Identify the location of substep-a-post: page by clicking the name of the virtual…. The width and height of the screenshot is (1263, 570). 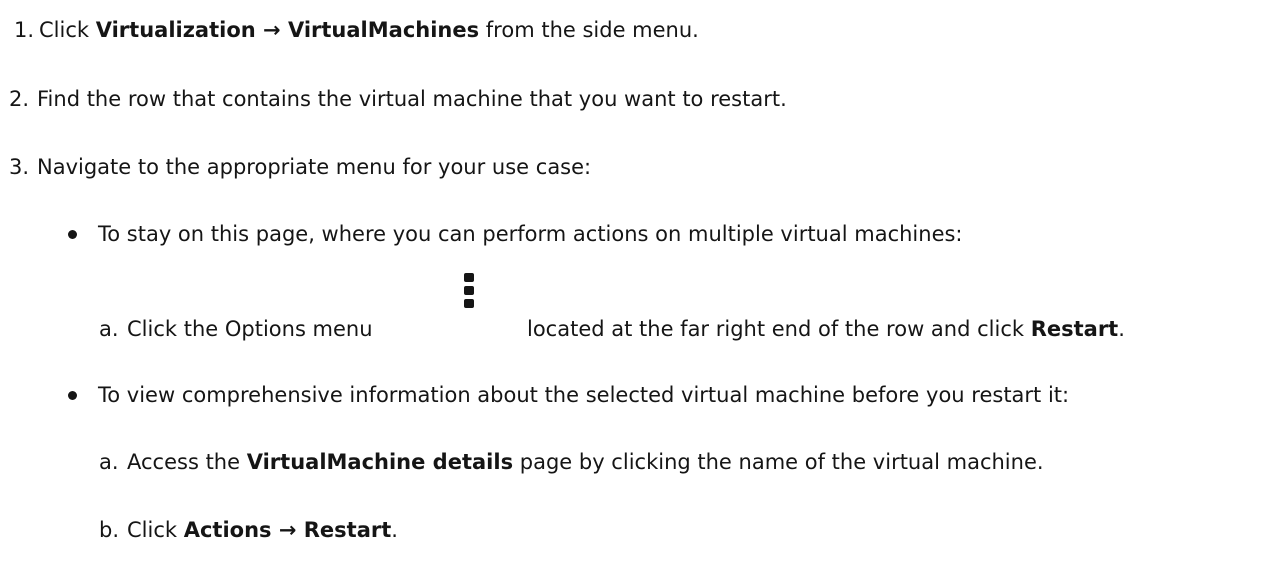
(778, 462).